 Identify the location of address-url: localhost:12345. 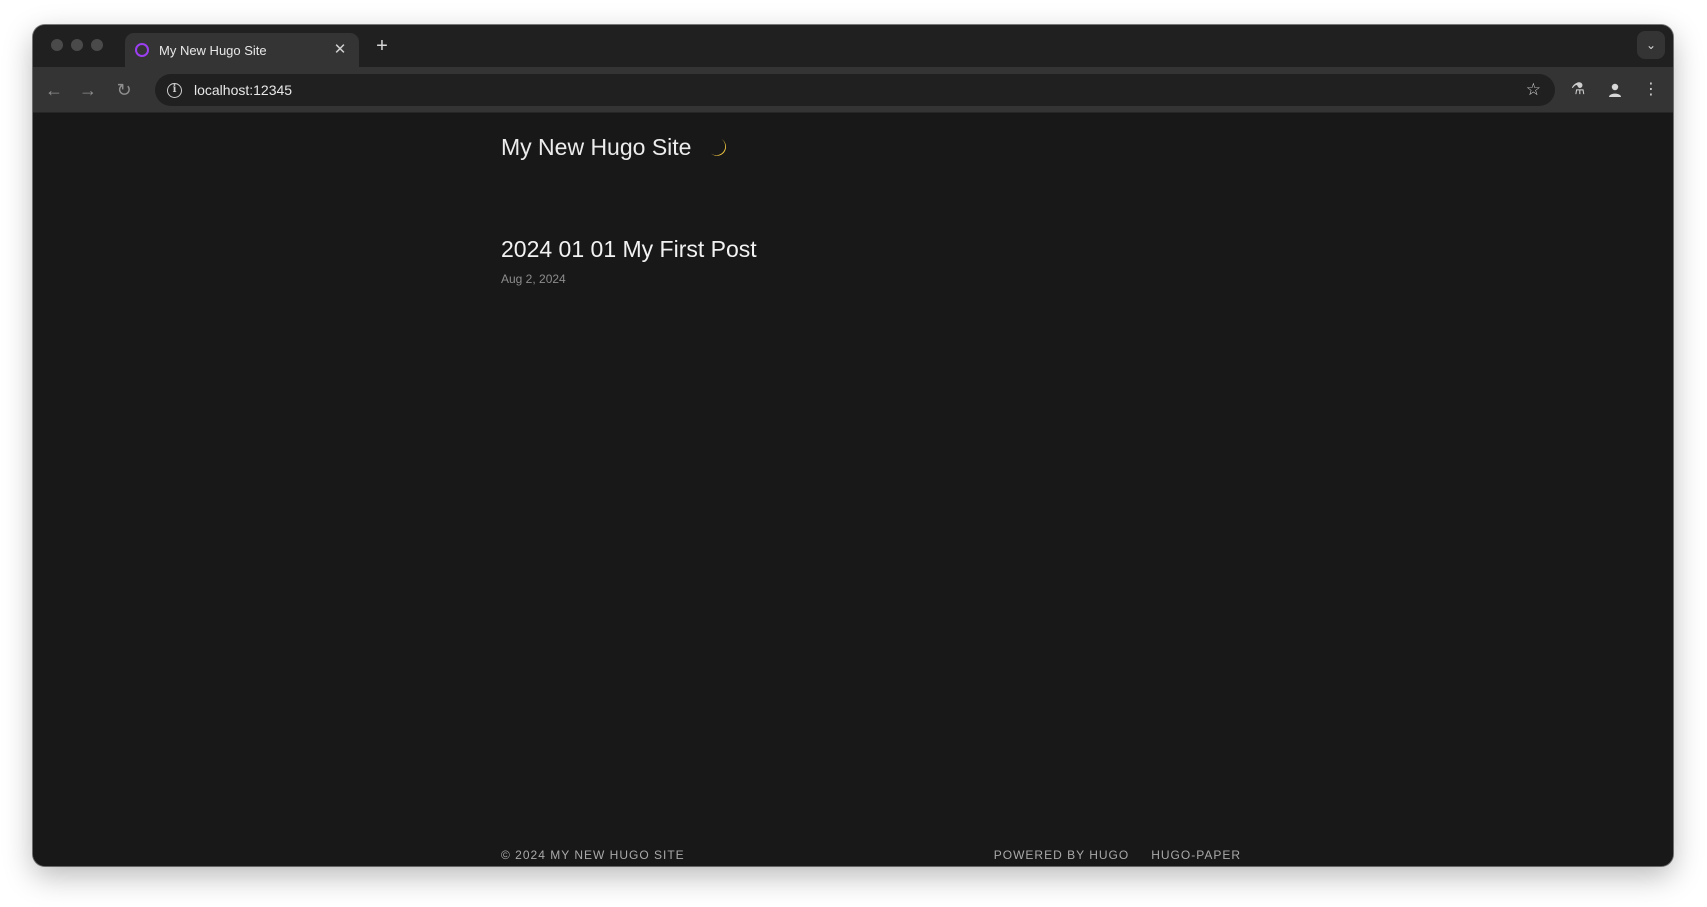
(860, 90).